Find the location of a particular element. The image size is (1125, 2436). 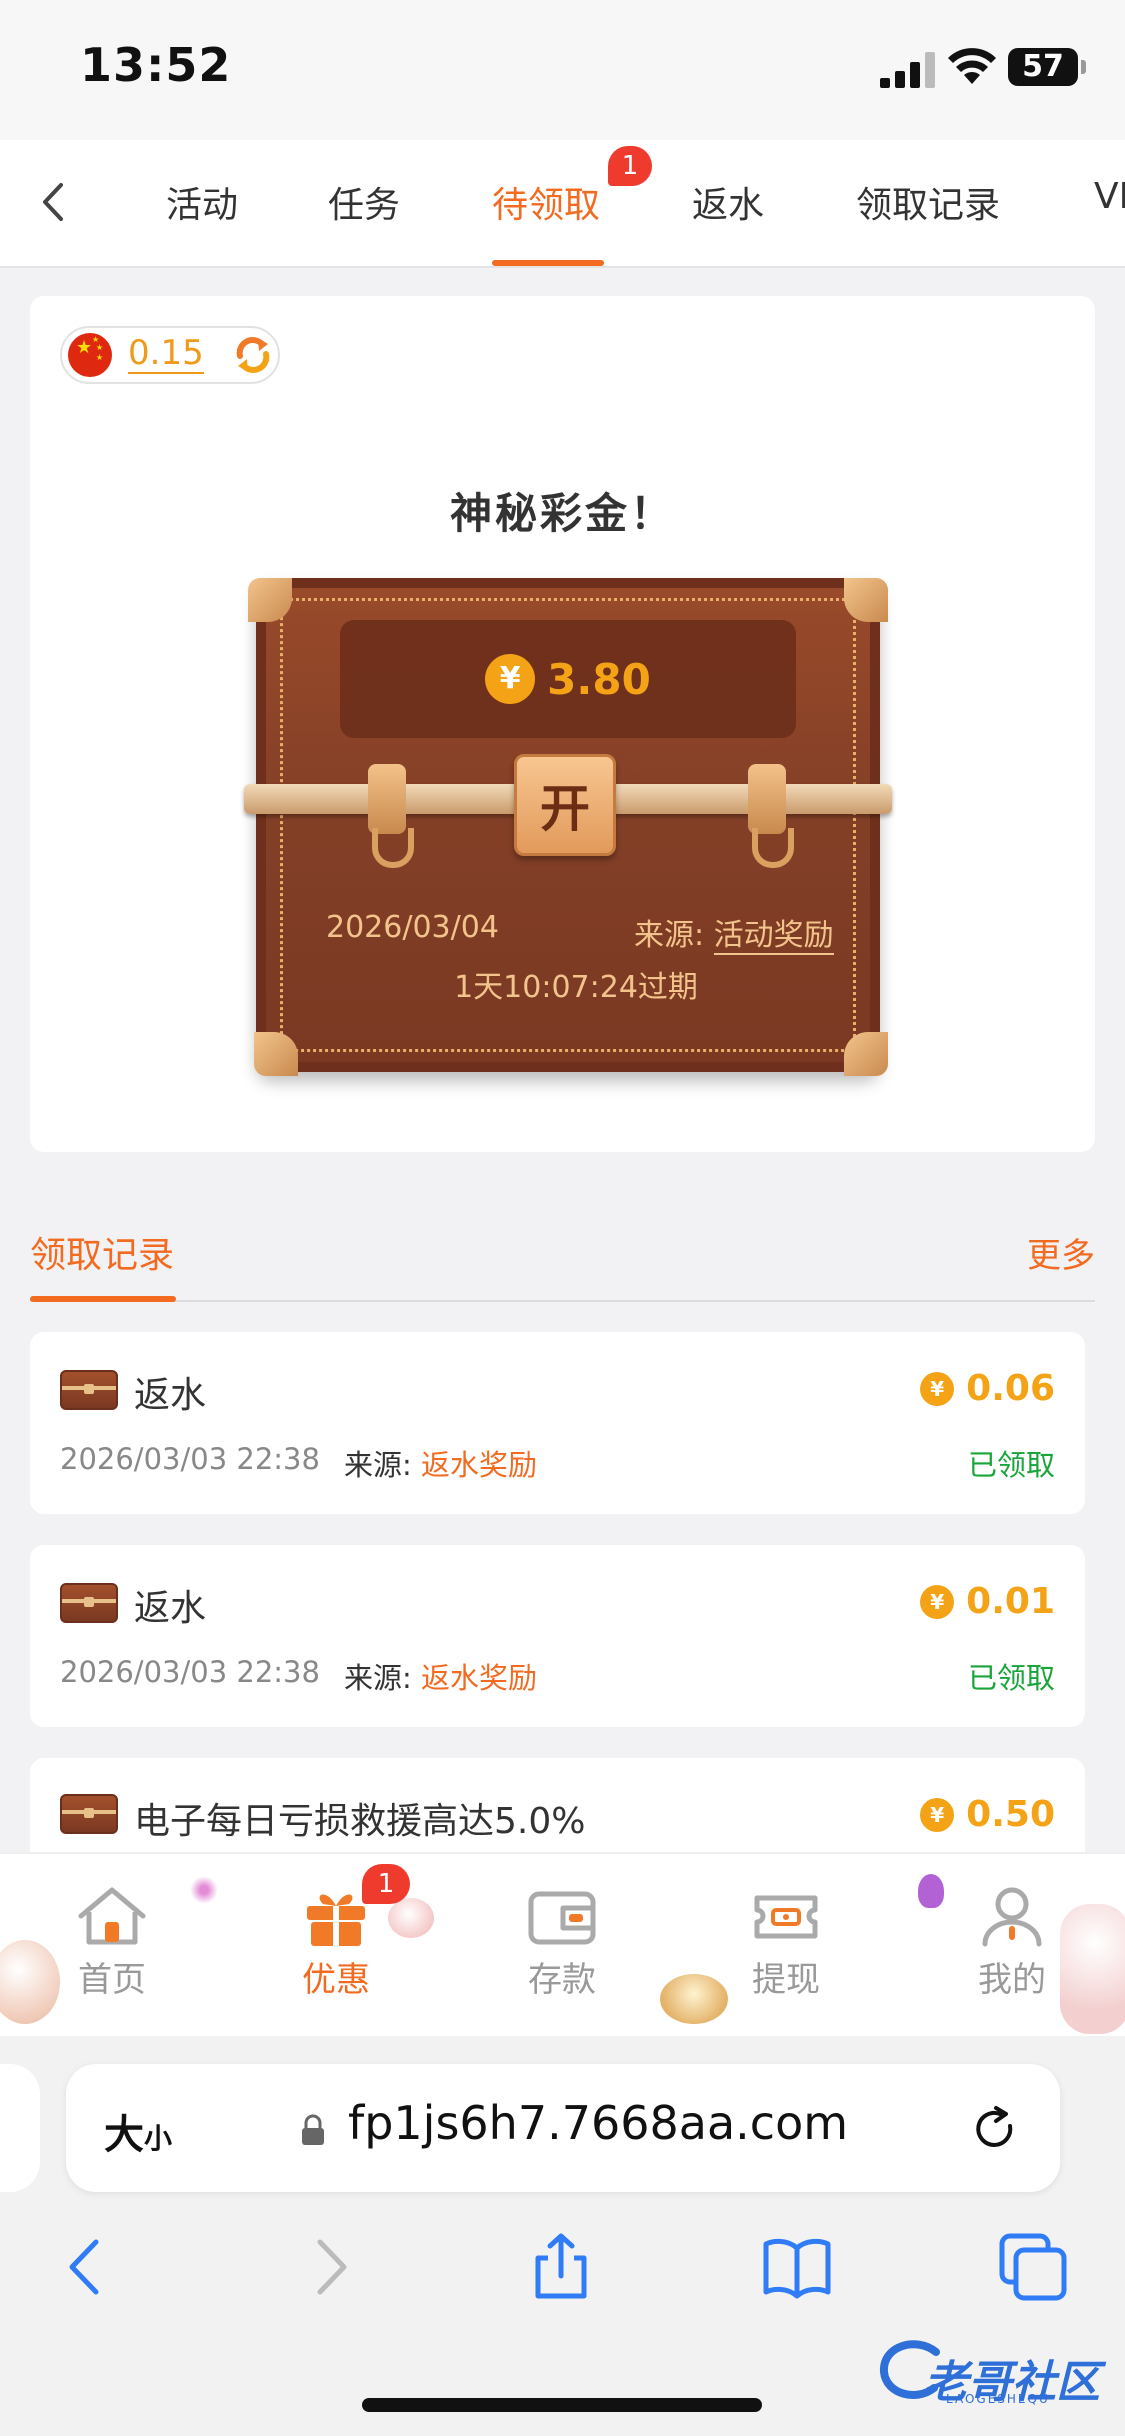

balance-pill: ★ ★ ★ ★ 0.15 is located at coordinates (170, 355).